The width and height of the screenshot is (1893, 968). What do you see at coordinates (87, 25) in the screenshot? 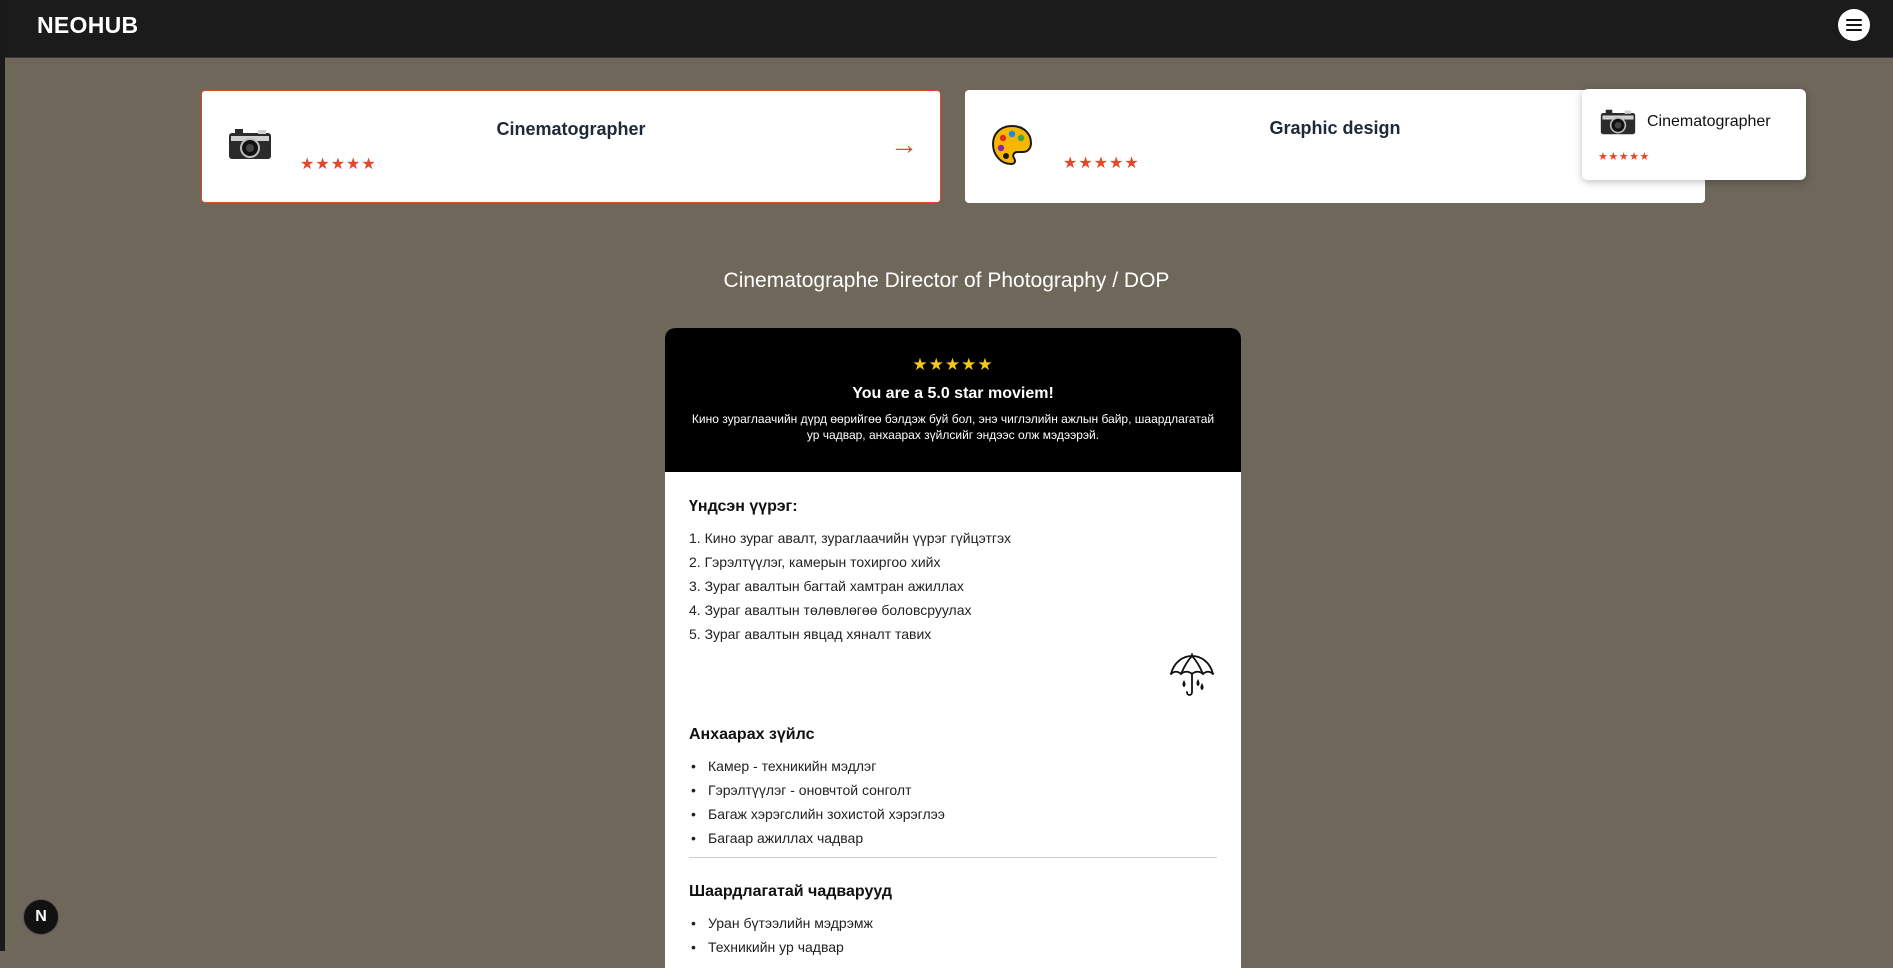
I see `brand-logo: NEOHUB` at bounding box center [87, 25].